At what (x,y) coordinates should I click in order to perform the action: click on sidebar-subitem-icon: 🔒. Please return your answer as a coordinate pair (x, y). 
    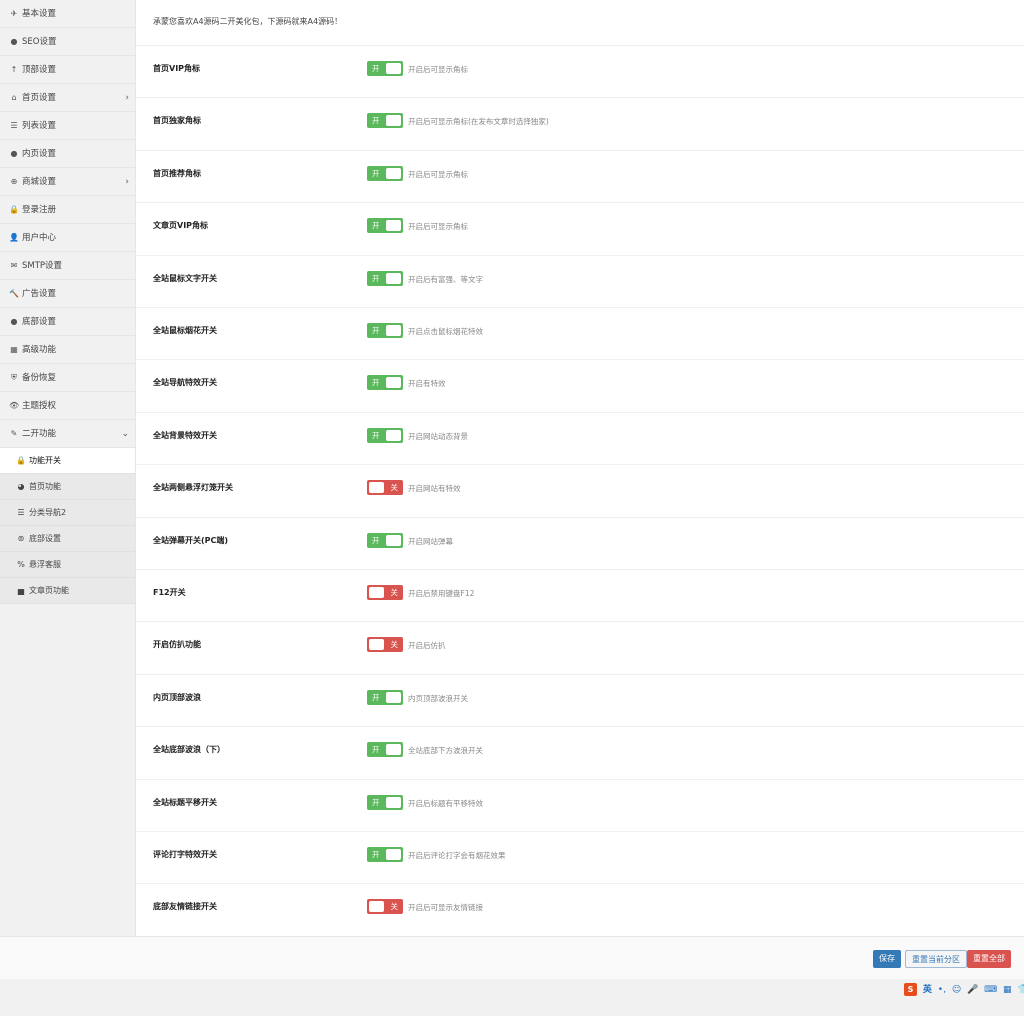
    Looking at the image, I should click on (21, 460).